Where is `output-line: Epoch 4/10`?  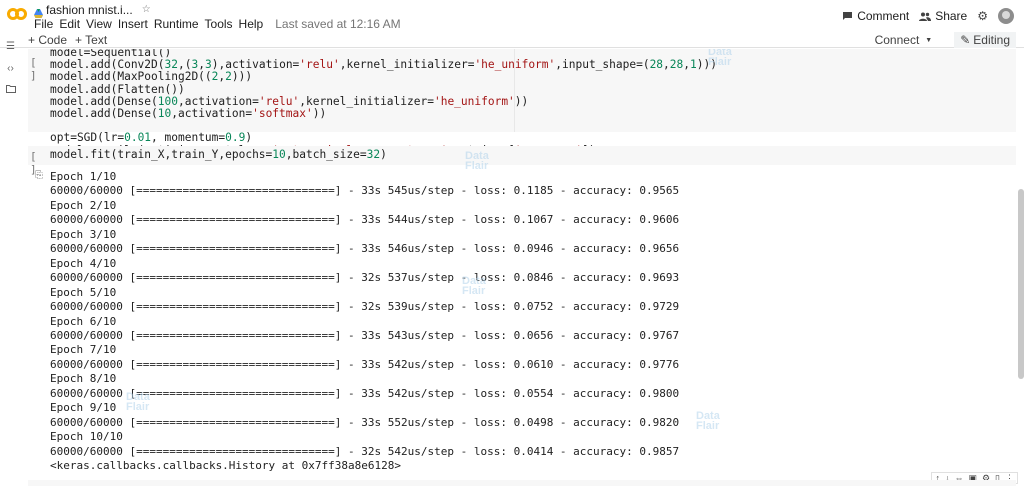
output-line: Epoch 4/10 is located at coordinates (83, 263).